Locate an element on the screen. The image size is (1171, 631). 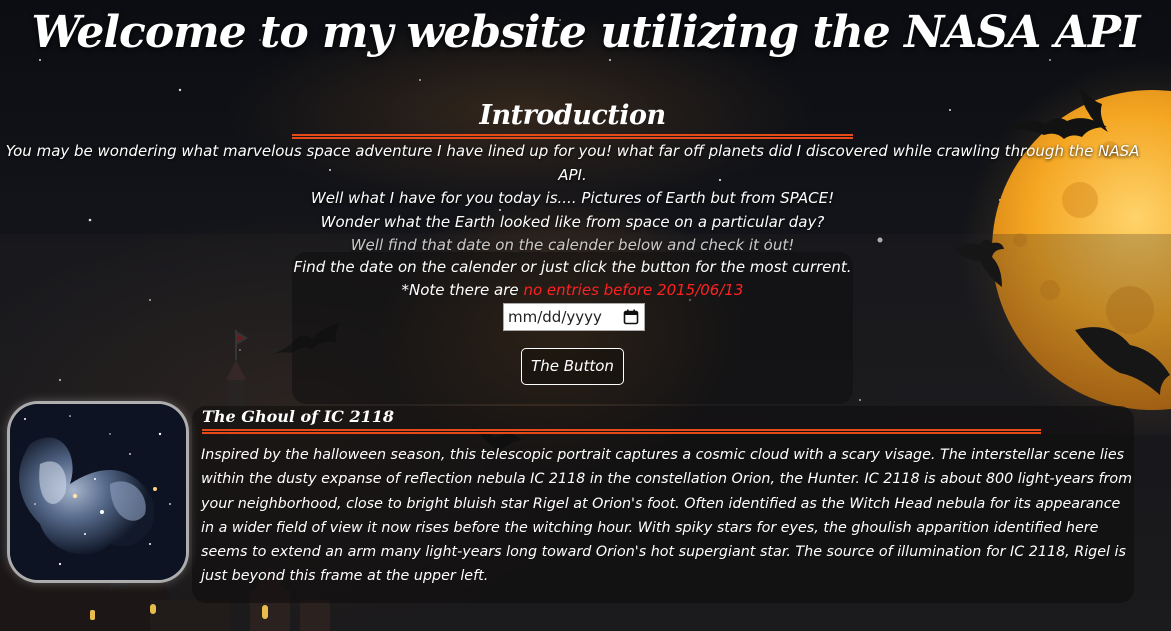
intro-heading: Introduction is located at coordinates (572, 115).